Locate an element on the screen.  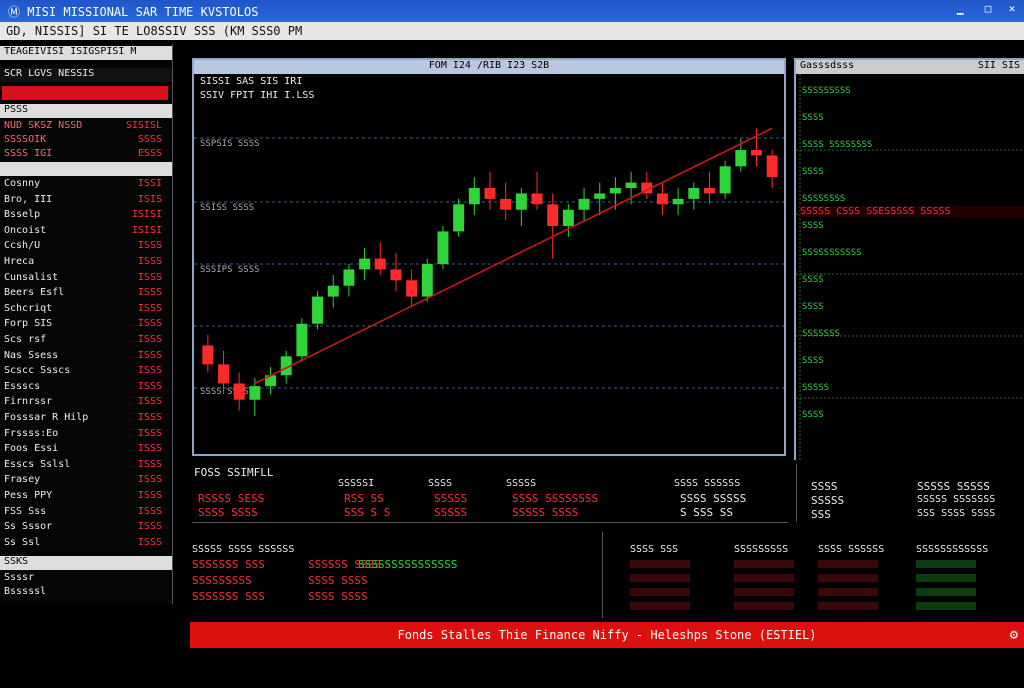
info-line-2: SSSS SSSS is located at coordinates (228, 512).